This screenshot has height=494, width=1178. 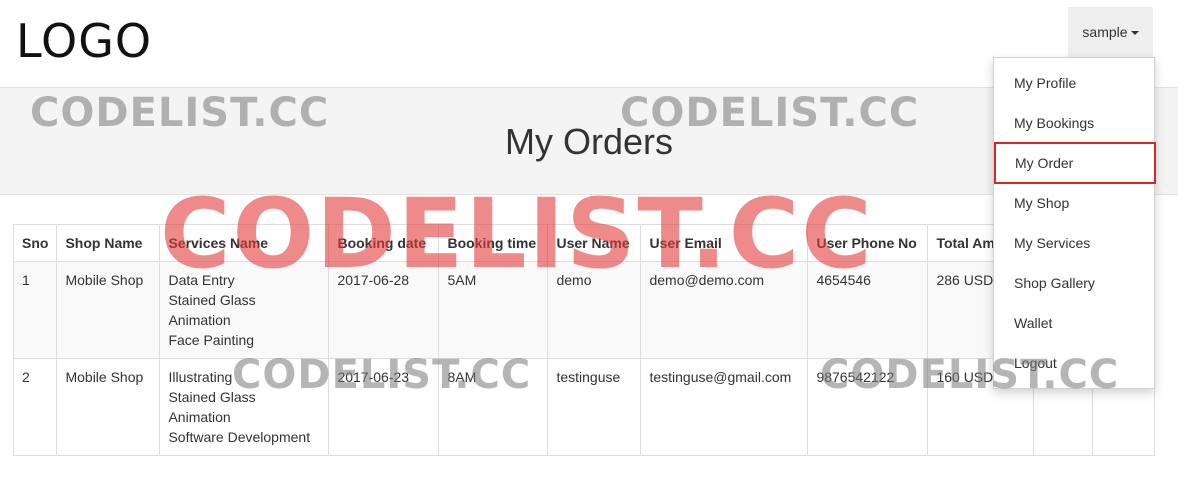 I want to click on column-header-user-phone: User Phone No, so click(x=868, y=243).